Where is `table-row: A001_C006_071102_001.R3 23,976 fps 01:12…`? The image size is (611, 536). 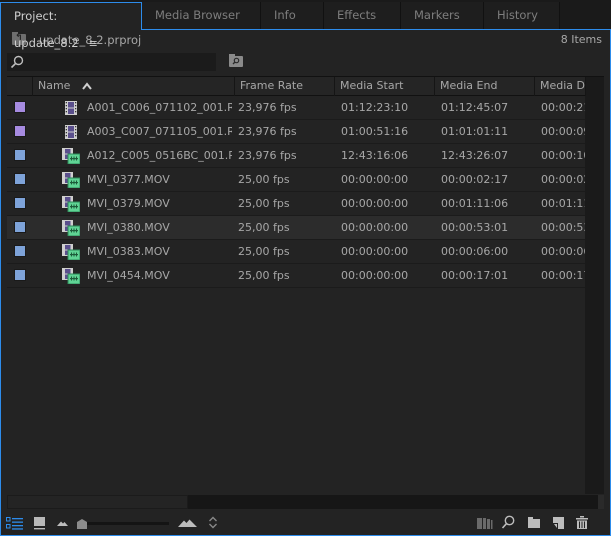 table-row: A001_C006_071102_001.R3 23,976 fps 01:12… is located at coordinates (296, 108).